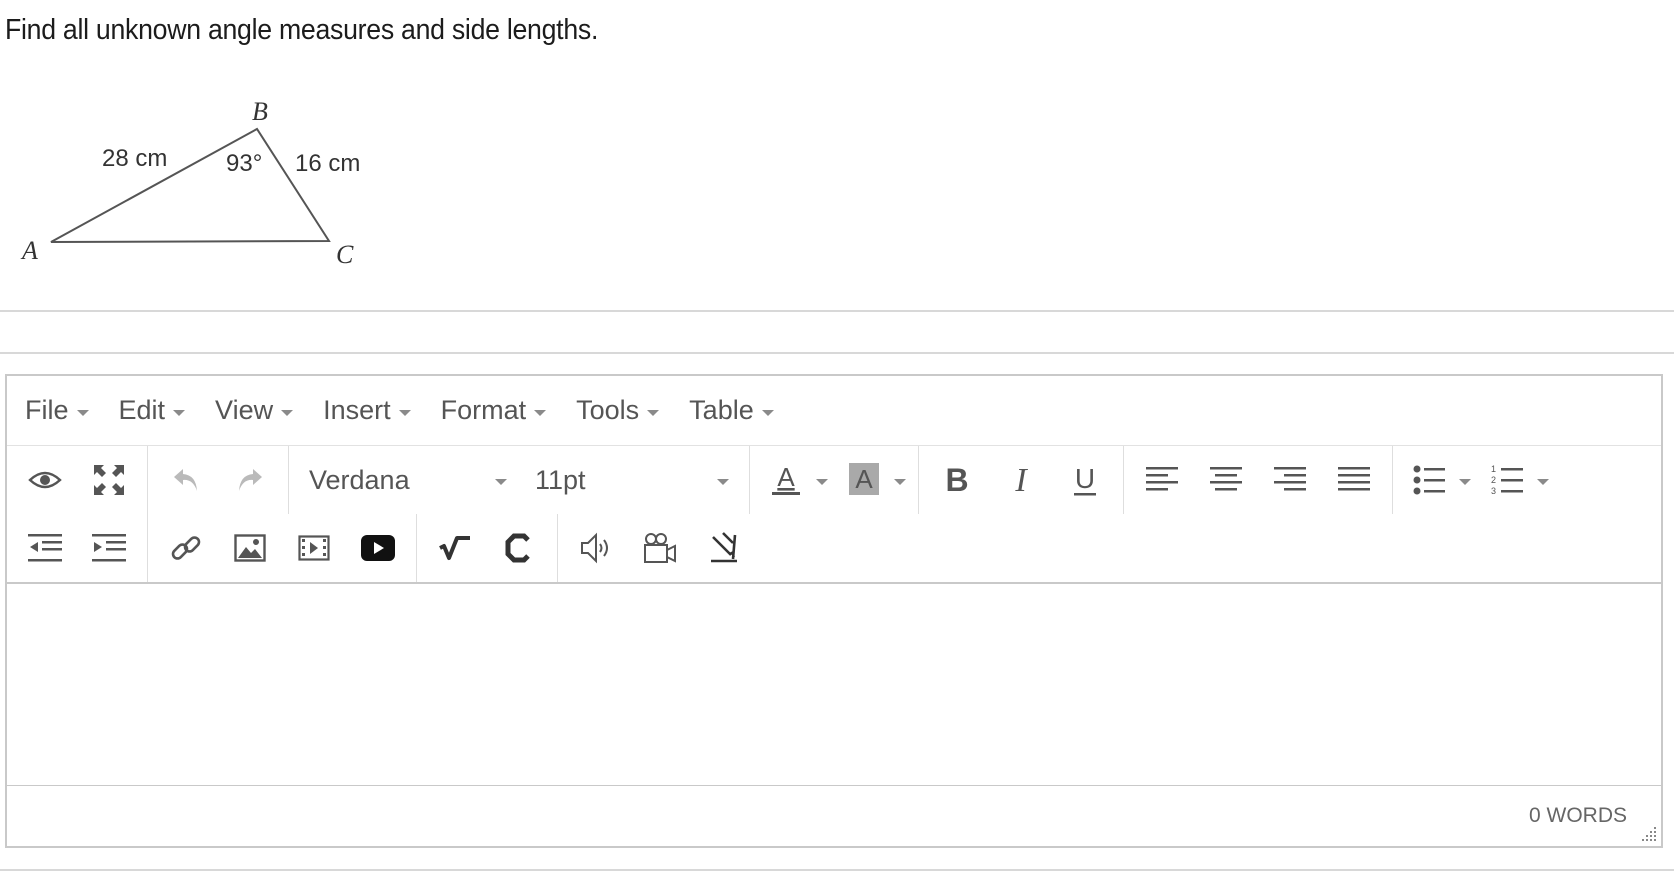 This screenshot has height=872, width=1674. Describe the element at coordinates (345, 254) in the screenshot. I see `vertex-label-c: C` at that location.